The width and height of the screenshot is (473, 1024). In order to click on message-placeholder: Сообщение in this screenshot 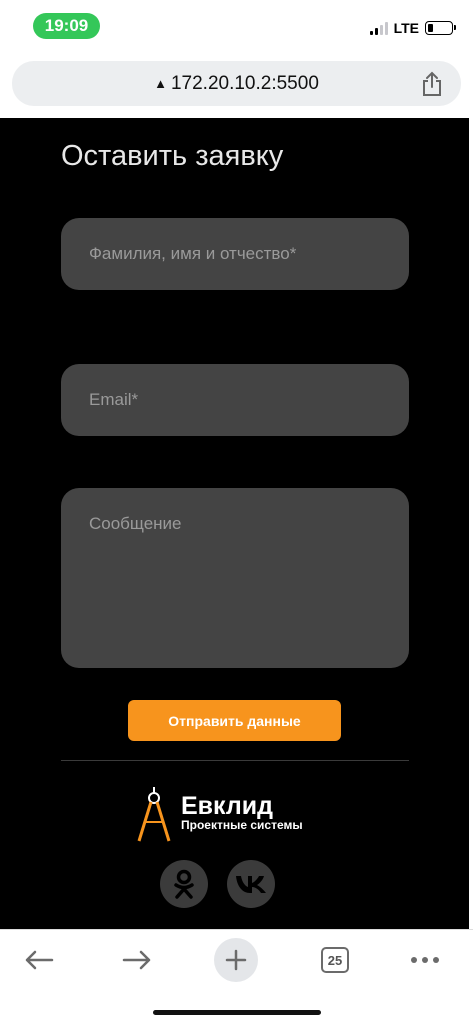, I will do `click(135, 523)`.